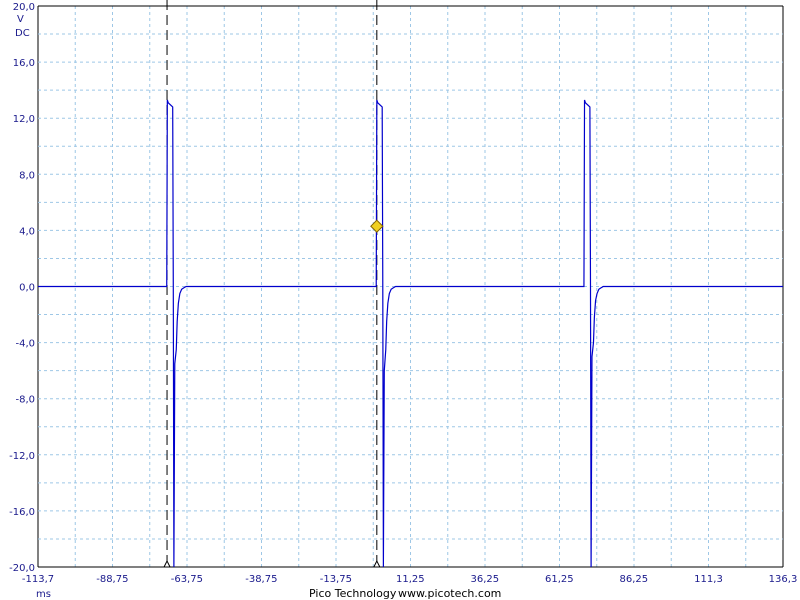 The width and height of the screenshot is (800, 600). Describe the element at coordinates (27, 231) in the screenshot. I see `y-tick-label: 4,0` at that location.